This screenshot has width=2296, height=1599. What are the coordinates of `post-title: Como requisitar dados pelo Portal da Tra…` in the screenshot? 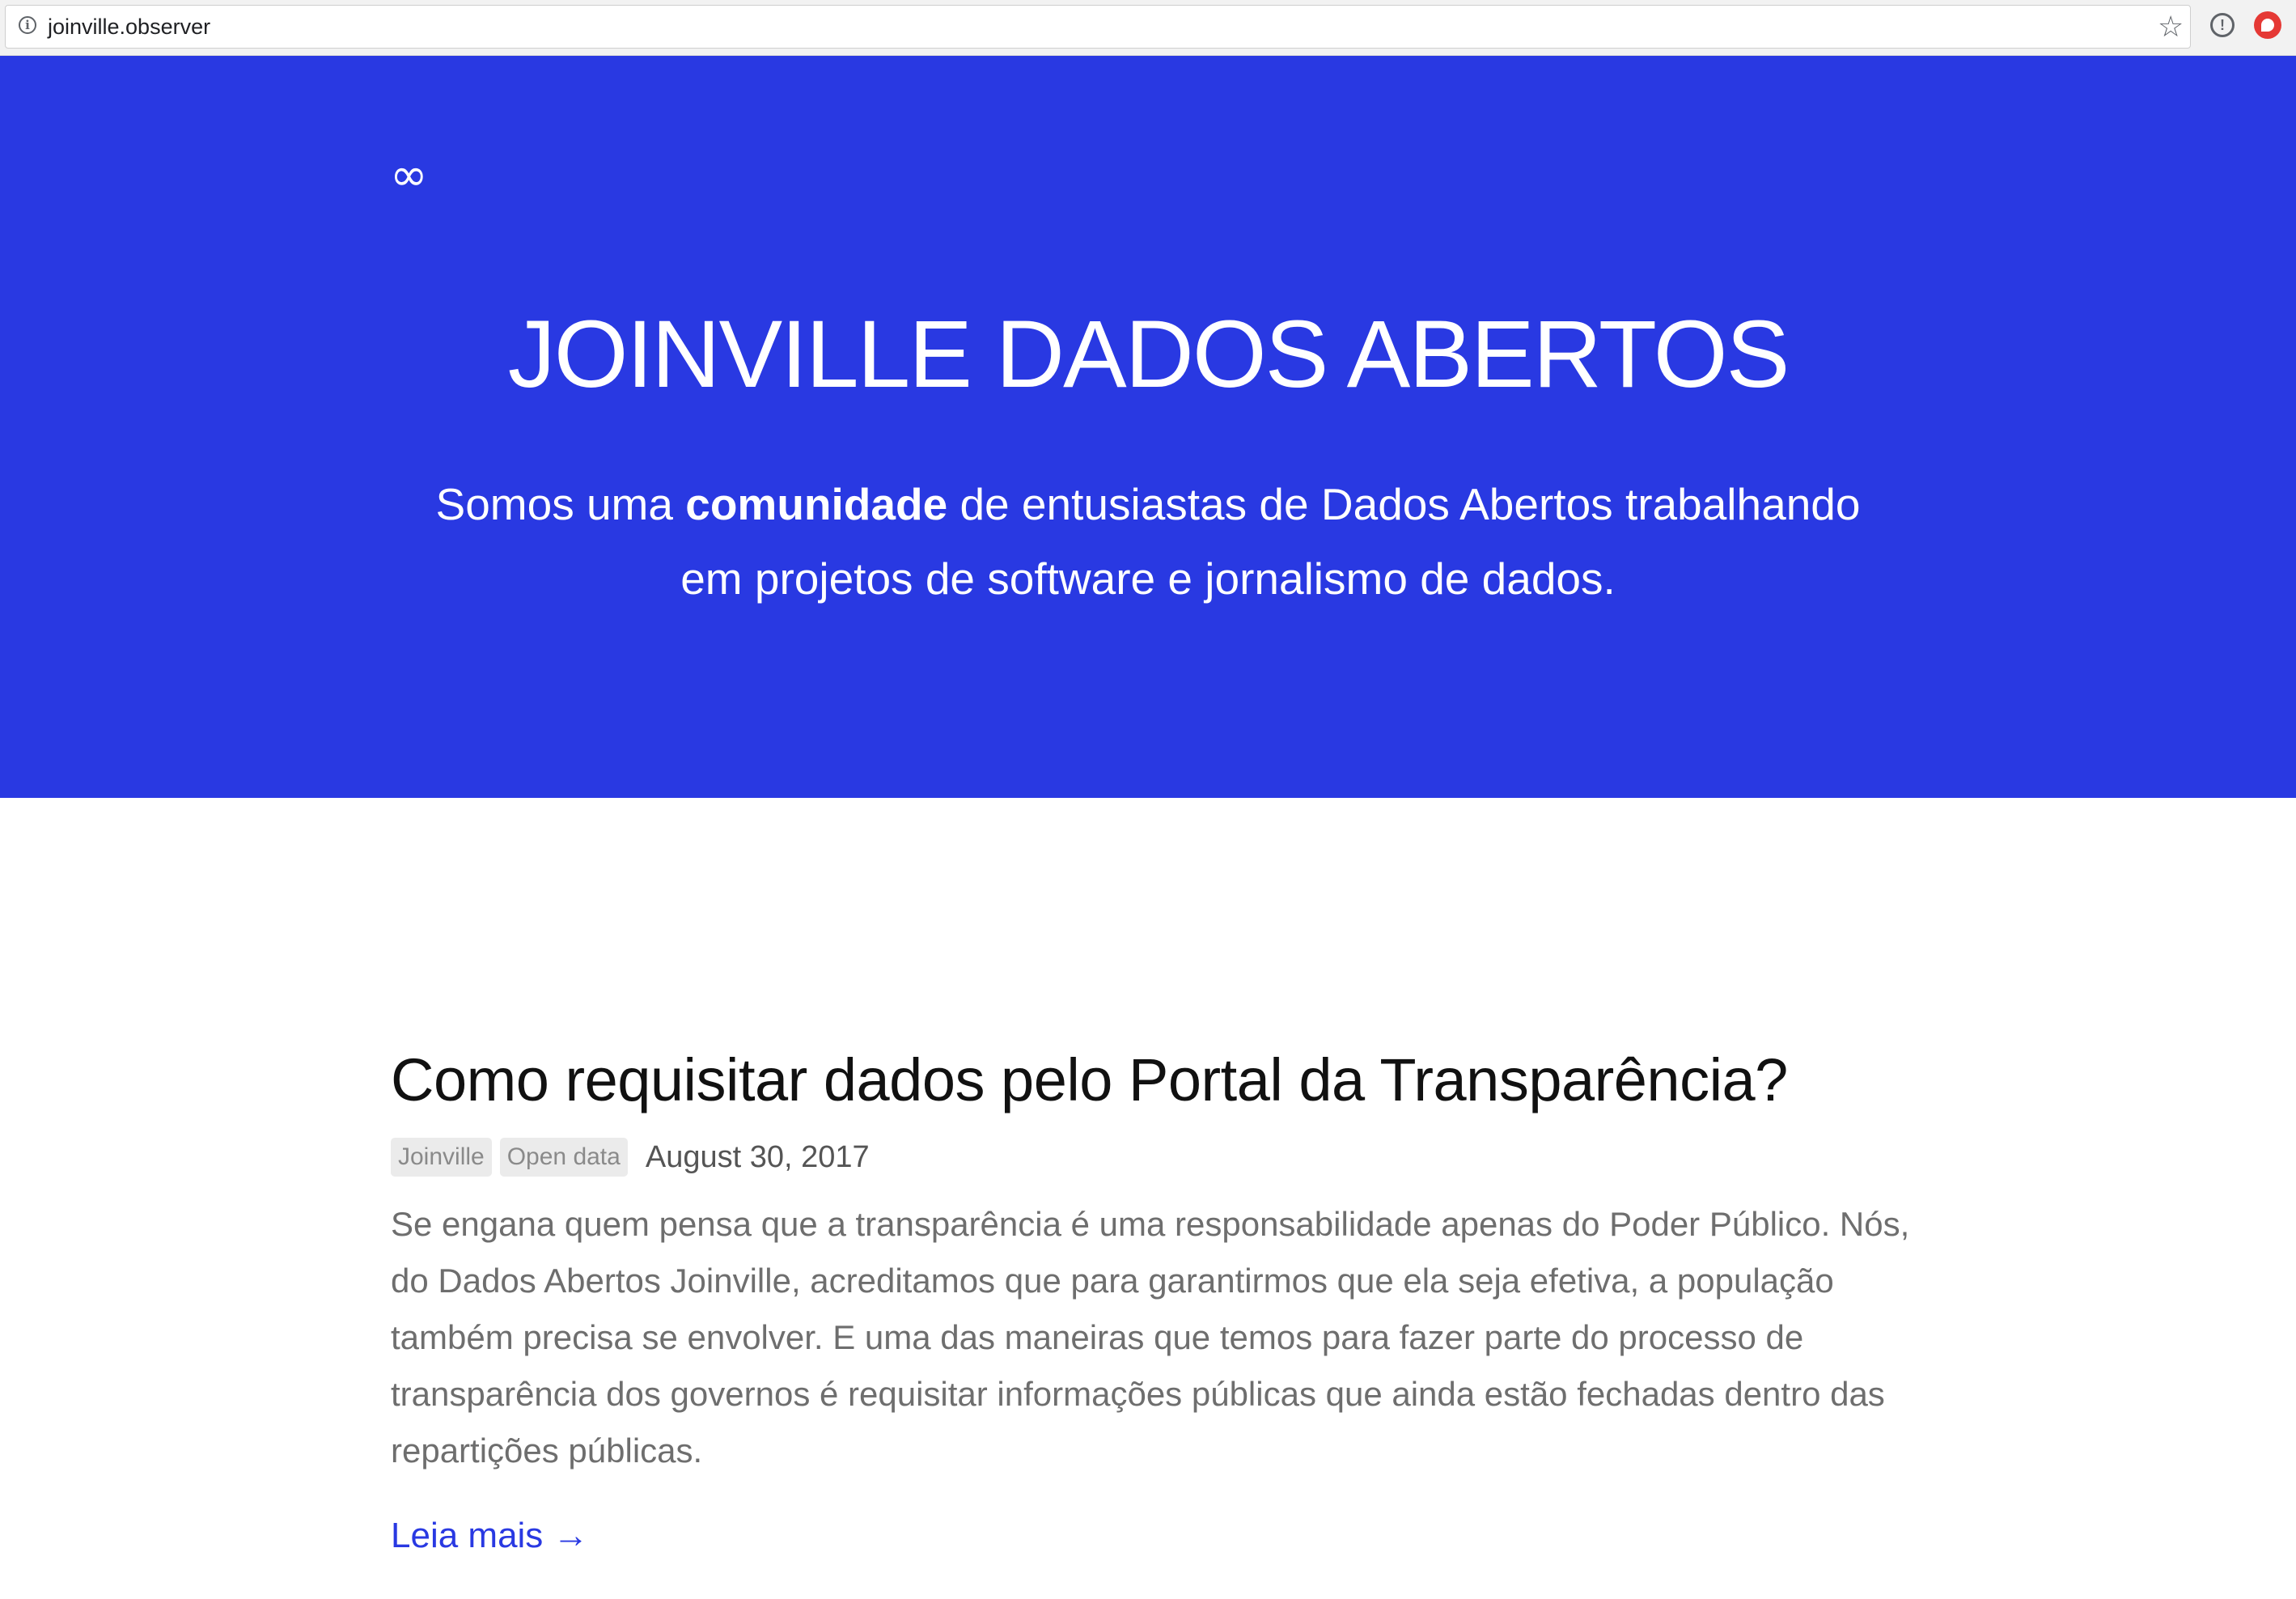 It's located at (1171, 1080).